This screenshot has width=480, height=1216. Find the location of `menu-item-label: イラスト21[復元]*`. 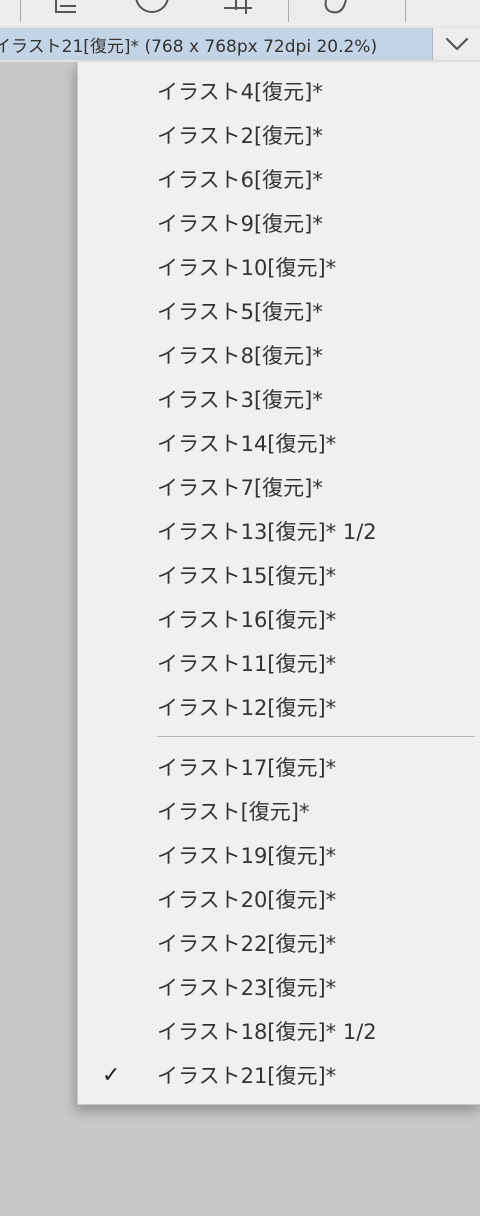

menu-item-label: イラスト21[復元]* is located at coordinates (247, 1076).